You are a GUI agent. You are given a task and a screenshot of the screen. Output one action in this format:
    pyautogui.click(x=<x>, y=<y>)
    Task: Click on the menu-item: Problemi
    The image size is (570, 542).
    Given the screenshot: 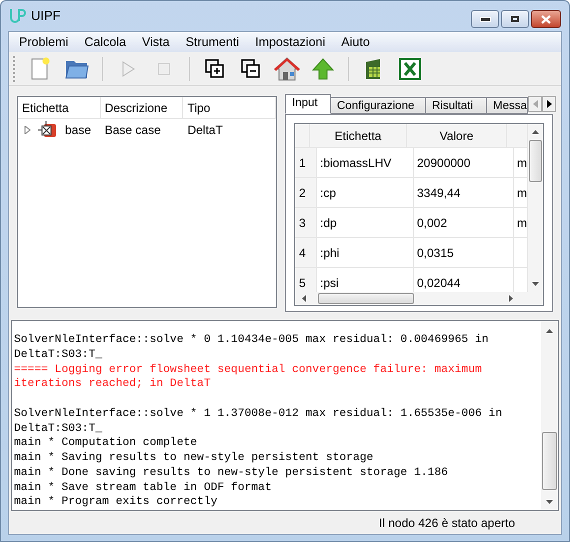 What is the action you would take?
    pyautogui.click(x=43, y=42)
    